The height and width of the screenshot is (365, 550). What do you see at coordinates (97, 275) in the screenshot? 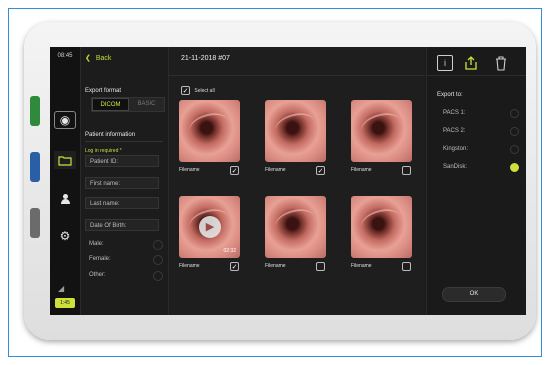
I see `sex-label-other: Other:` at bounding box center [97, 275].